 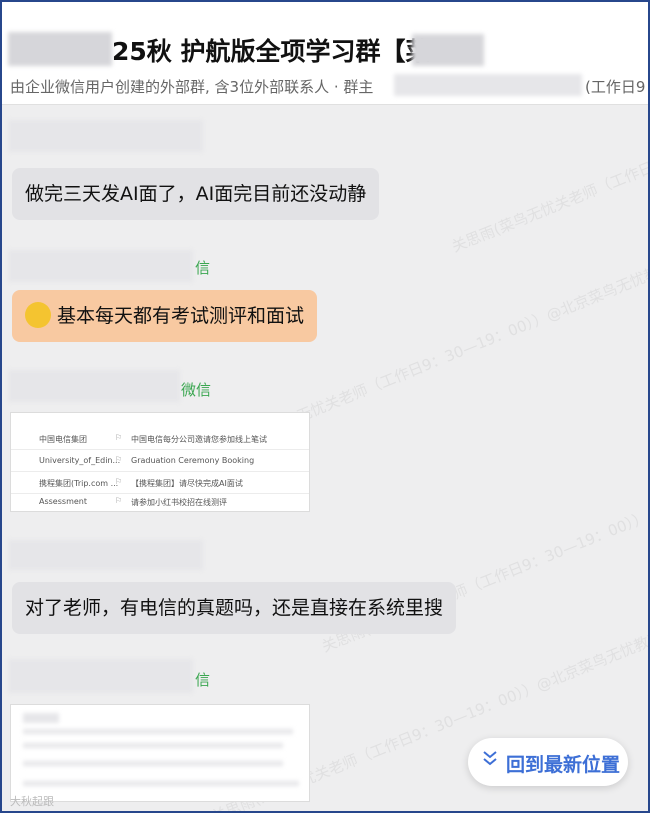 I want to click on table-row: 中国电信集团 ⚐ 中国电信每分公司邀请您参加线上笔试, so click(x=160, y=439).